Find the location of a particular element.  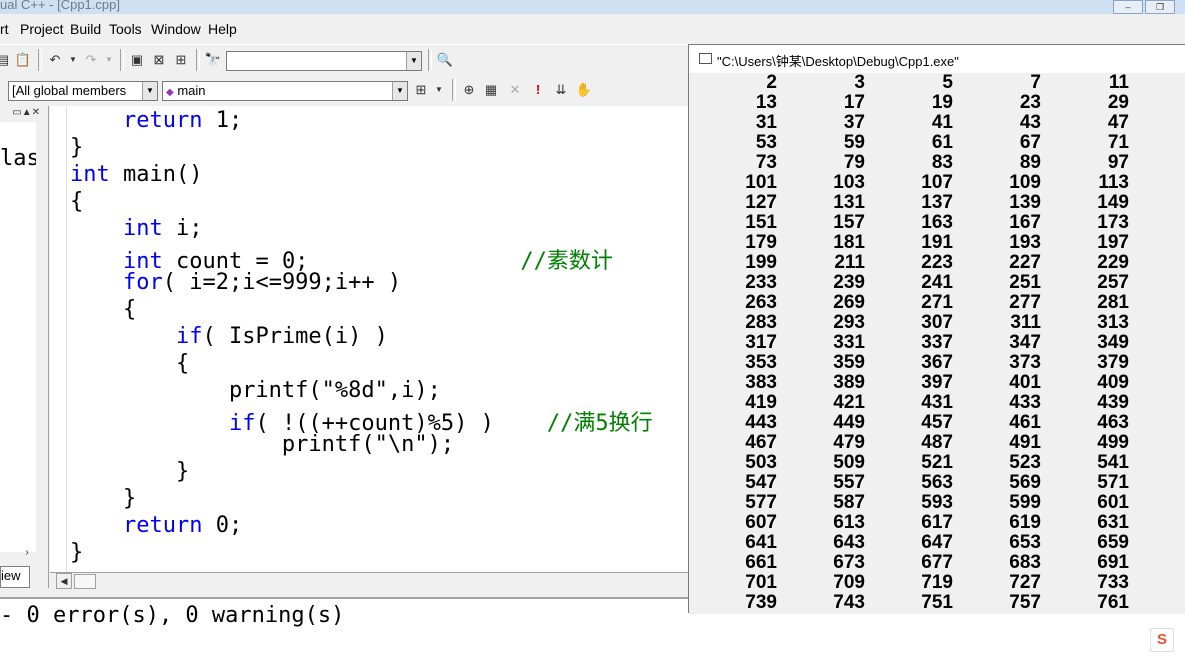

console-number: 89 is located at coordinates (1030, 162).